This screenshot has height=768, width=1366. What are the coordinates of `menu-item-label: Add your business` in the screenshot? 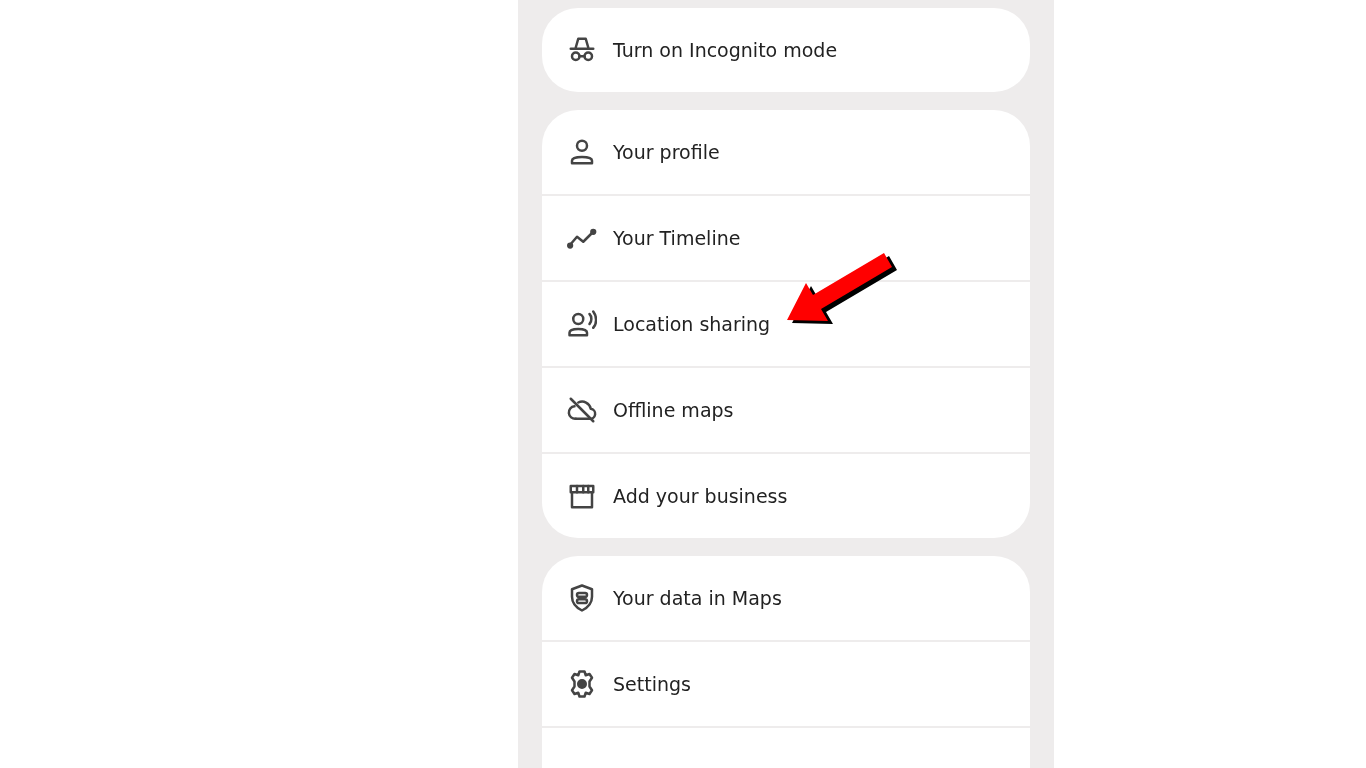 It's located at (700, 496).